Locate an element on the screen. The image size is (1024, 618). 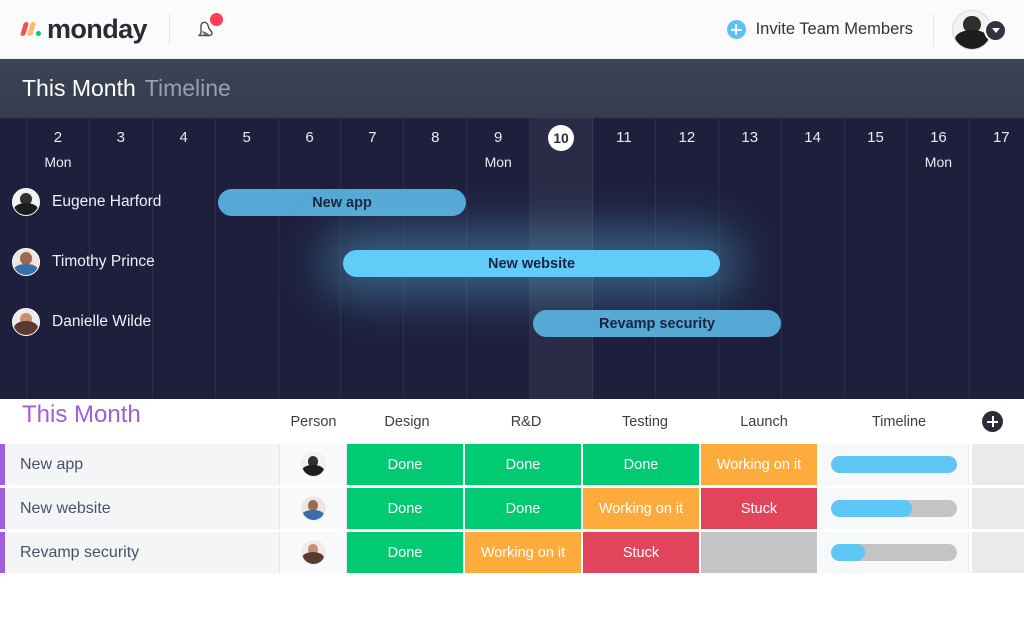
top-bar: monday Invite Team Members is located at coordinates (512, 29).